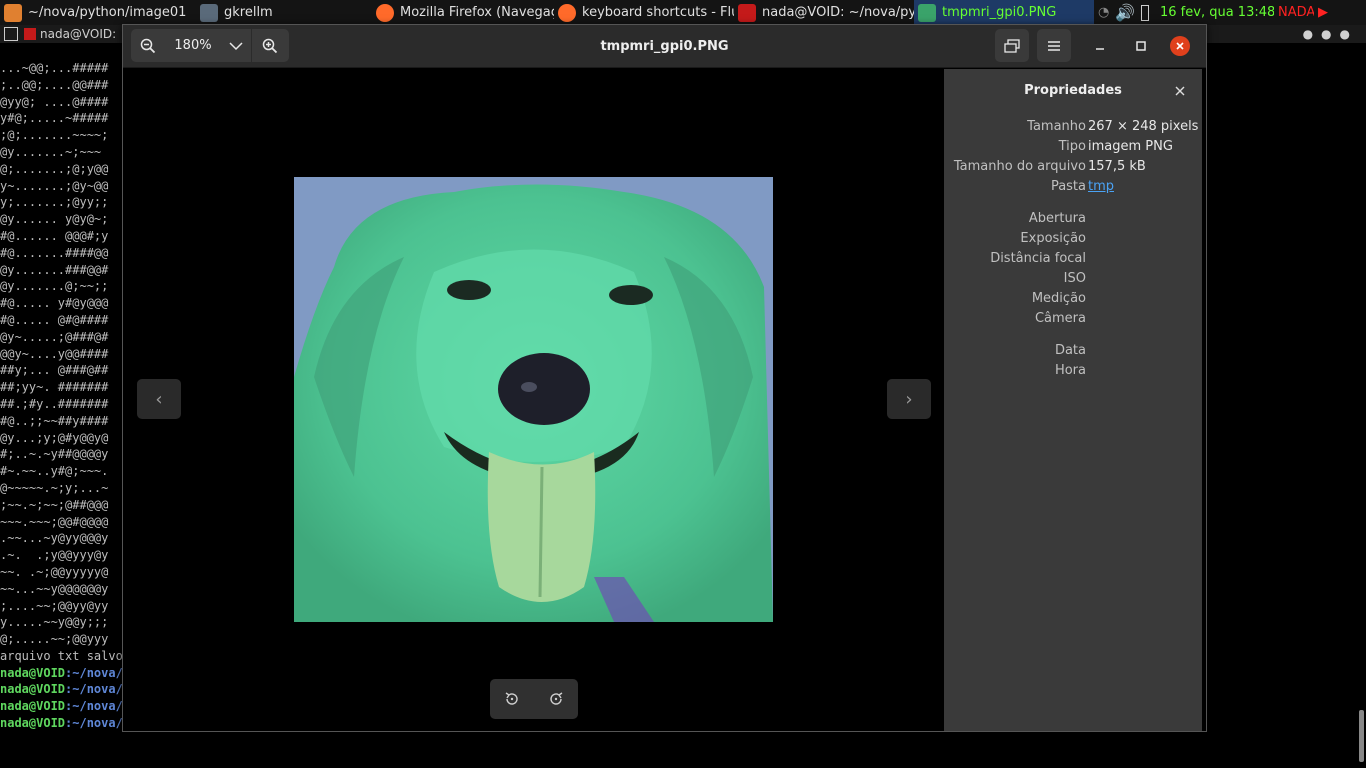  What do you see at coordinates (1215, 12) in the screenshot?
I see `clock: 16 fev, qua 13:48` at bounding box center [1215, 12].